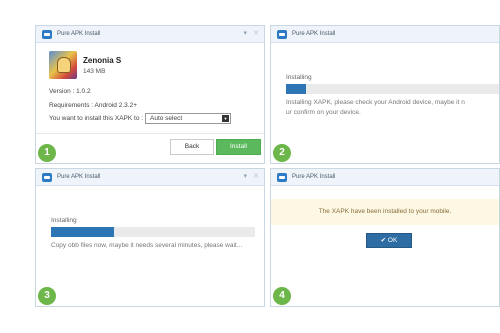  Describe the element at coordinates (392, 240) in the screenshot. I see `ok-label: OK` at that location.